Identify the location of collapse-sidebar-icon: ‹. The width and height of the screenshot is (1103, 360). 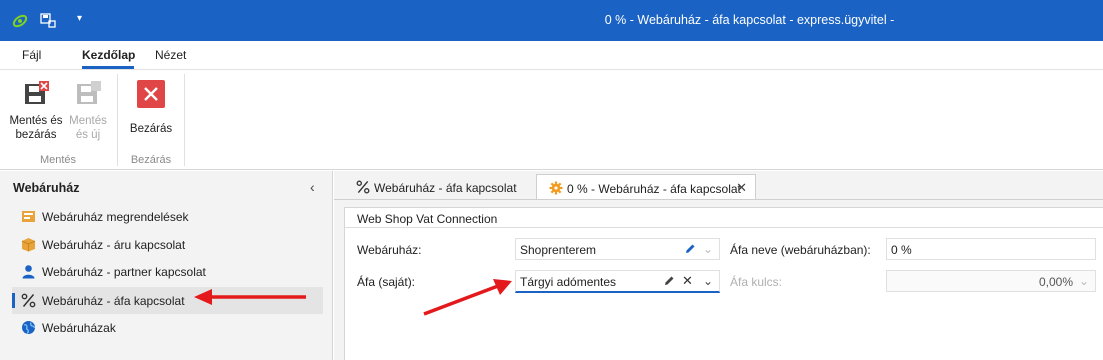
(316, 187).